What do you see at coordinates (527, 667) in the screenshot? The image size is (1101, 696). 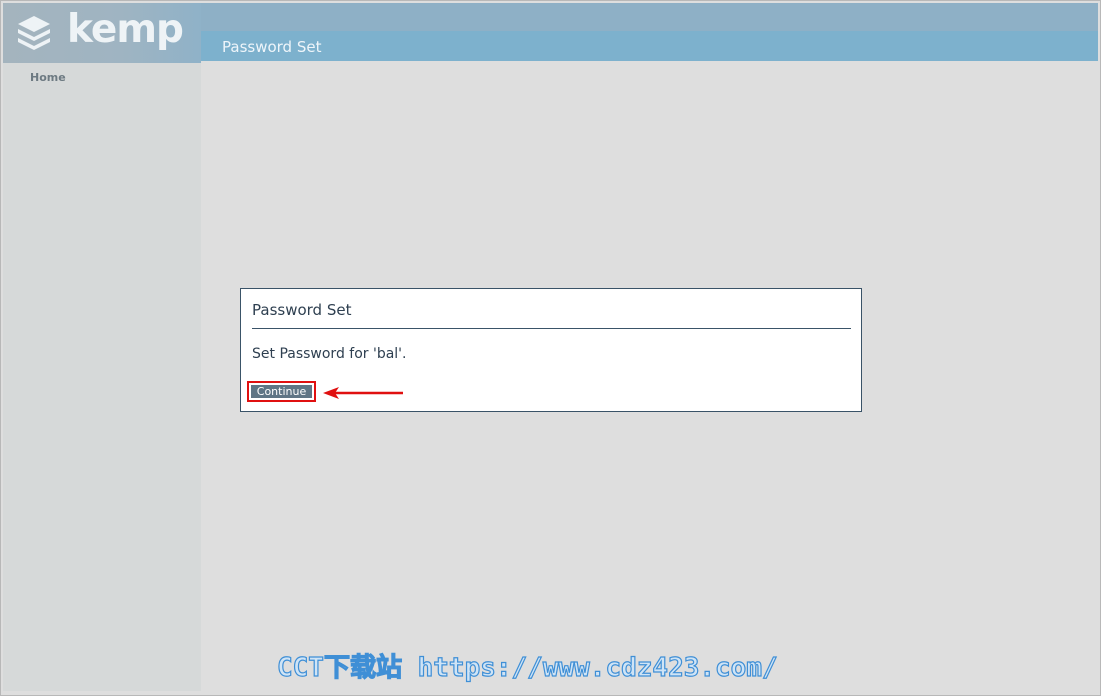 I see `watermark-text: CCT下载站 https://www.cdz423.com/` at bounding box center [527, 667].